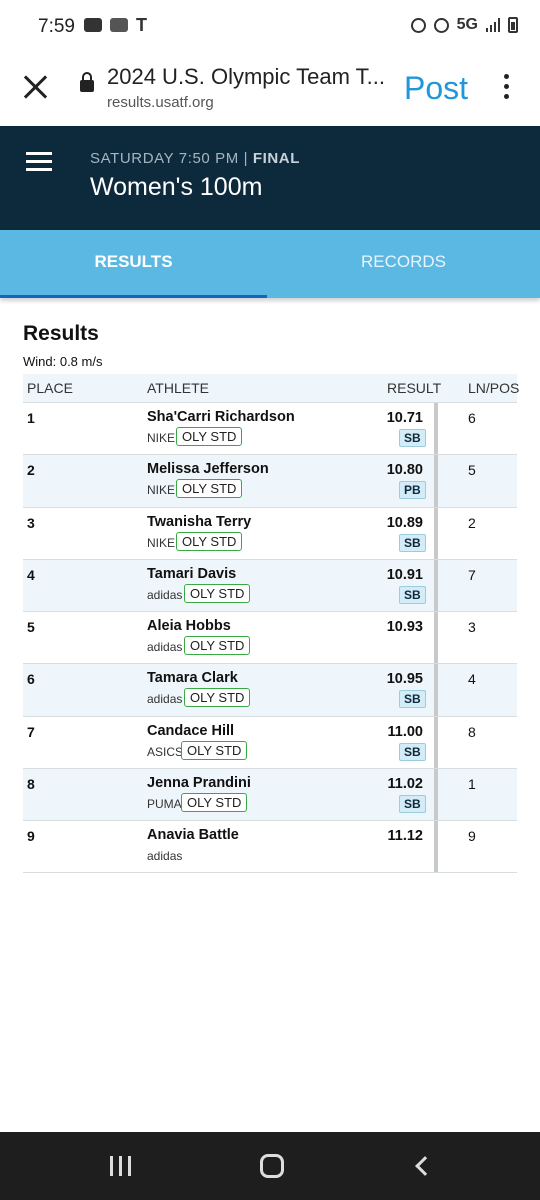 The width and height of the screenshot is (540, 1200). What do you see at coordinates (404, 522) in the screenshot?
I see `result-time: 10.89` at bounding box center [404, 522].